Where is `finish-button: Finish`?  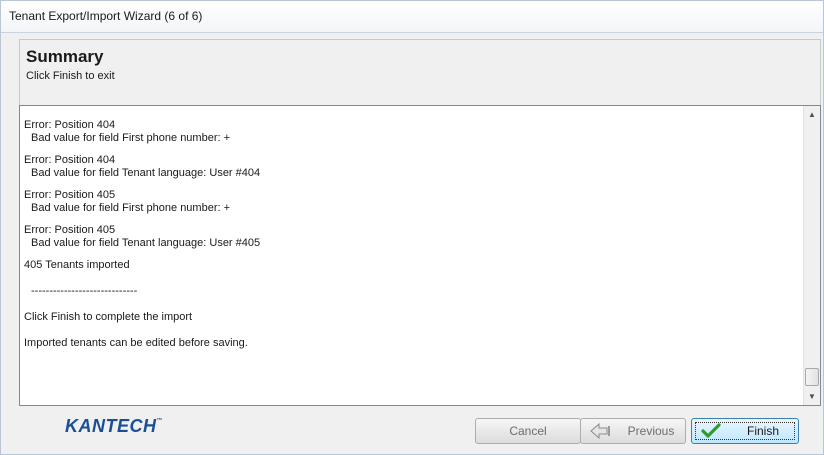 finish-button: Finish is located at coordinates (745, 431).